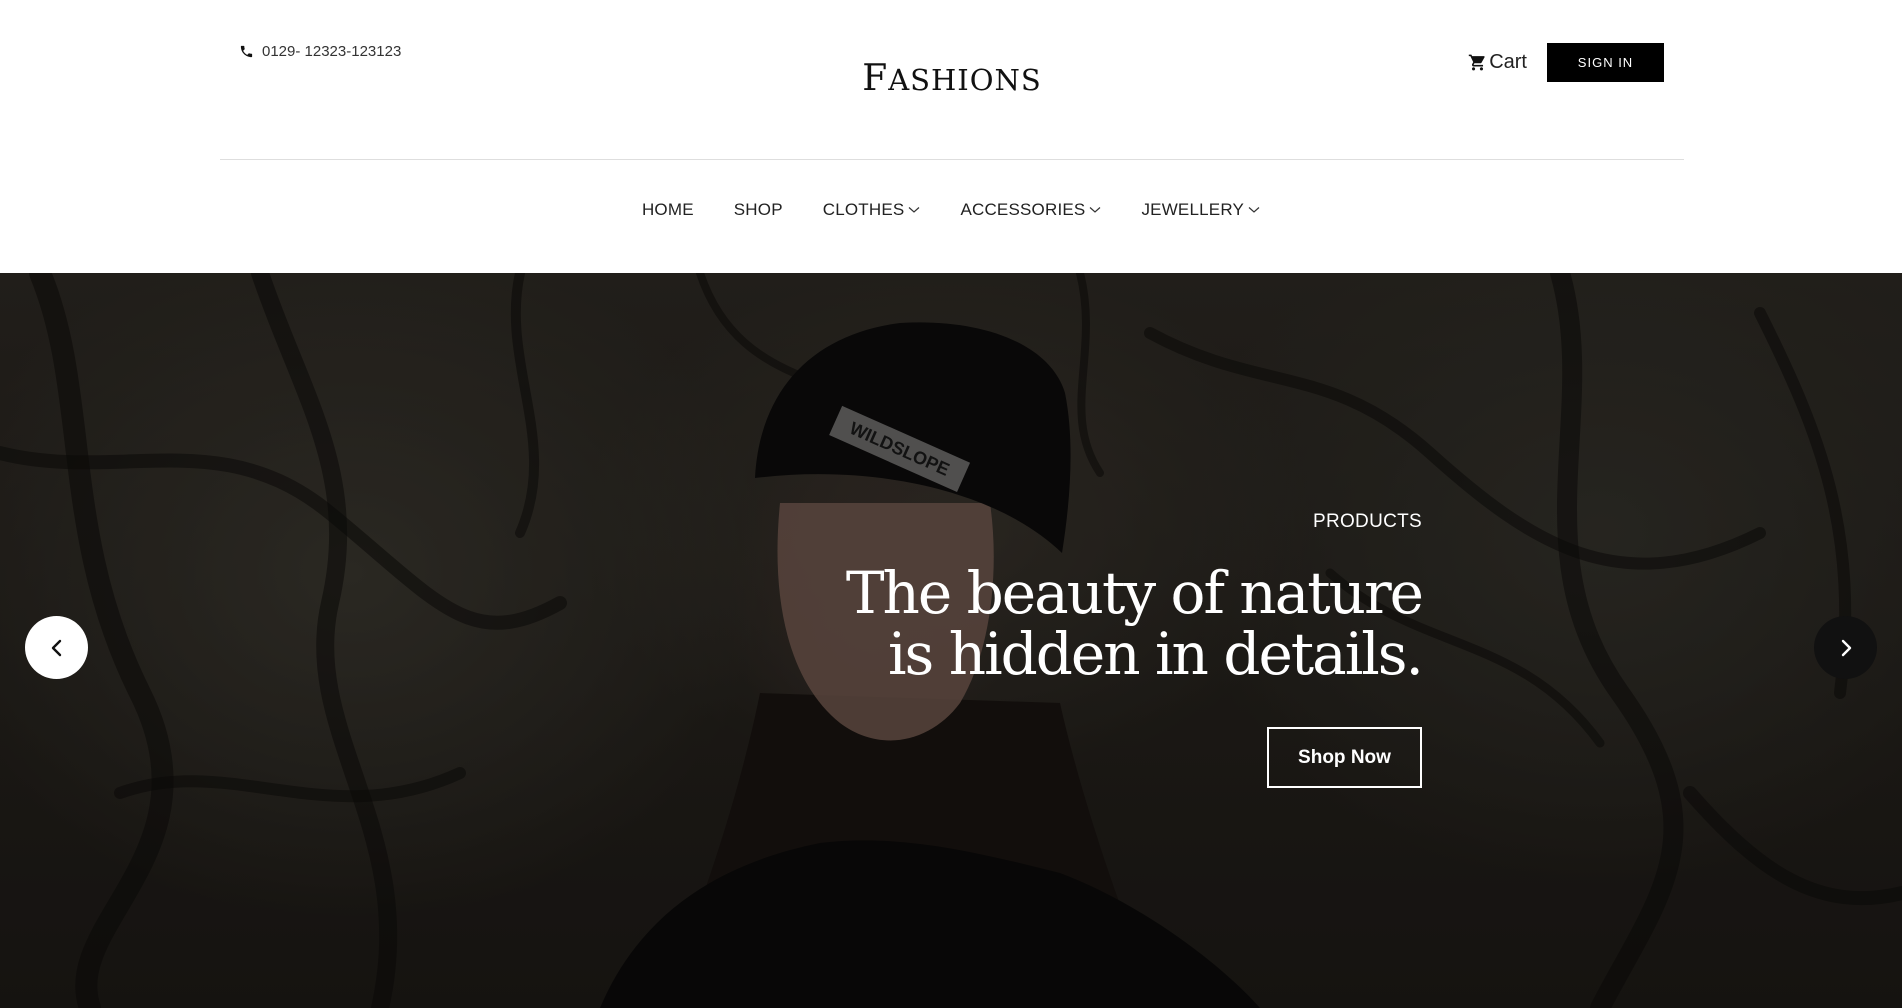  I want to click on nav-list: HOME SHOP CLOTHES ACCESSORIES JEWELLERY, so click(951, 210).